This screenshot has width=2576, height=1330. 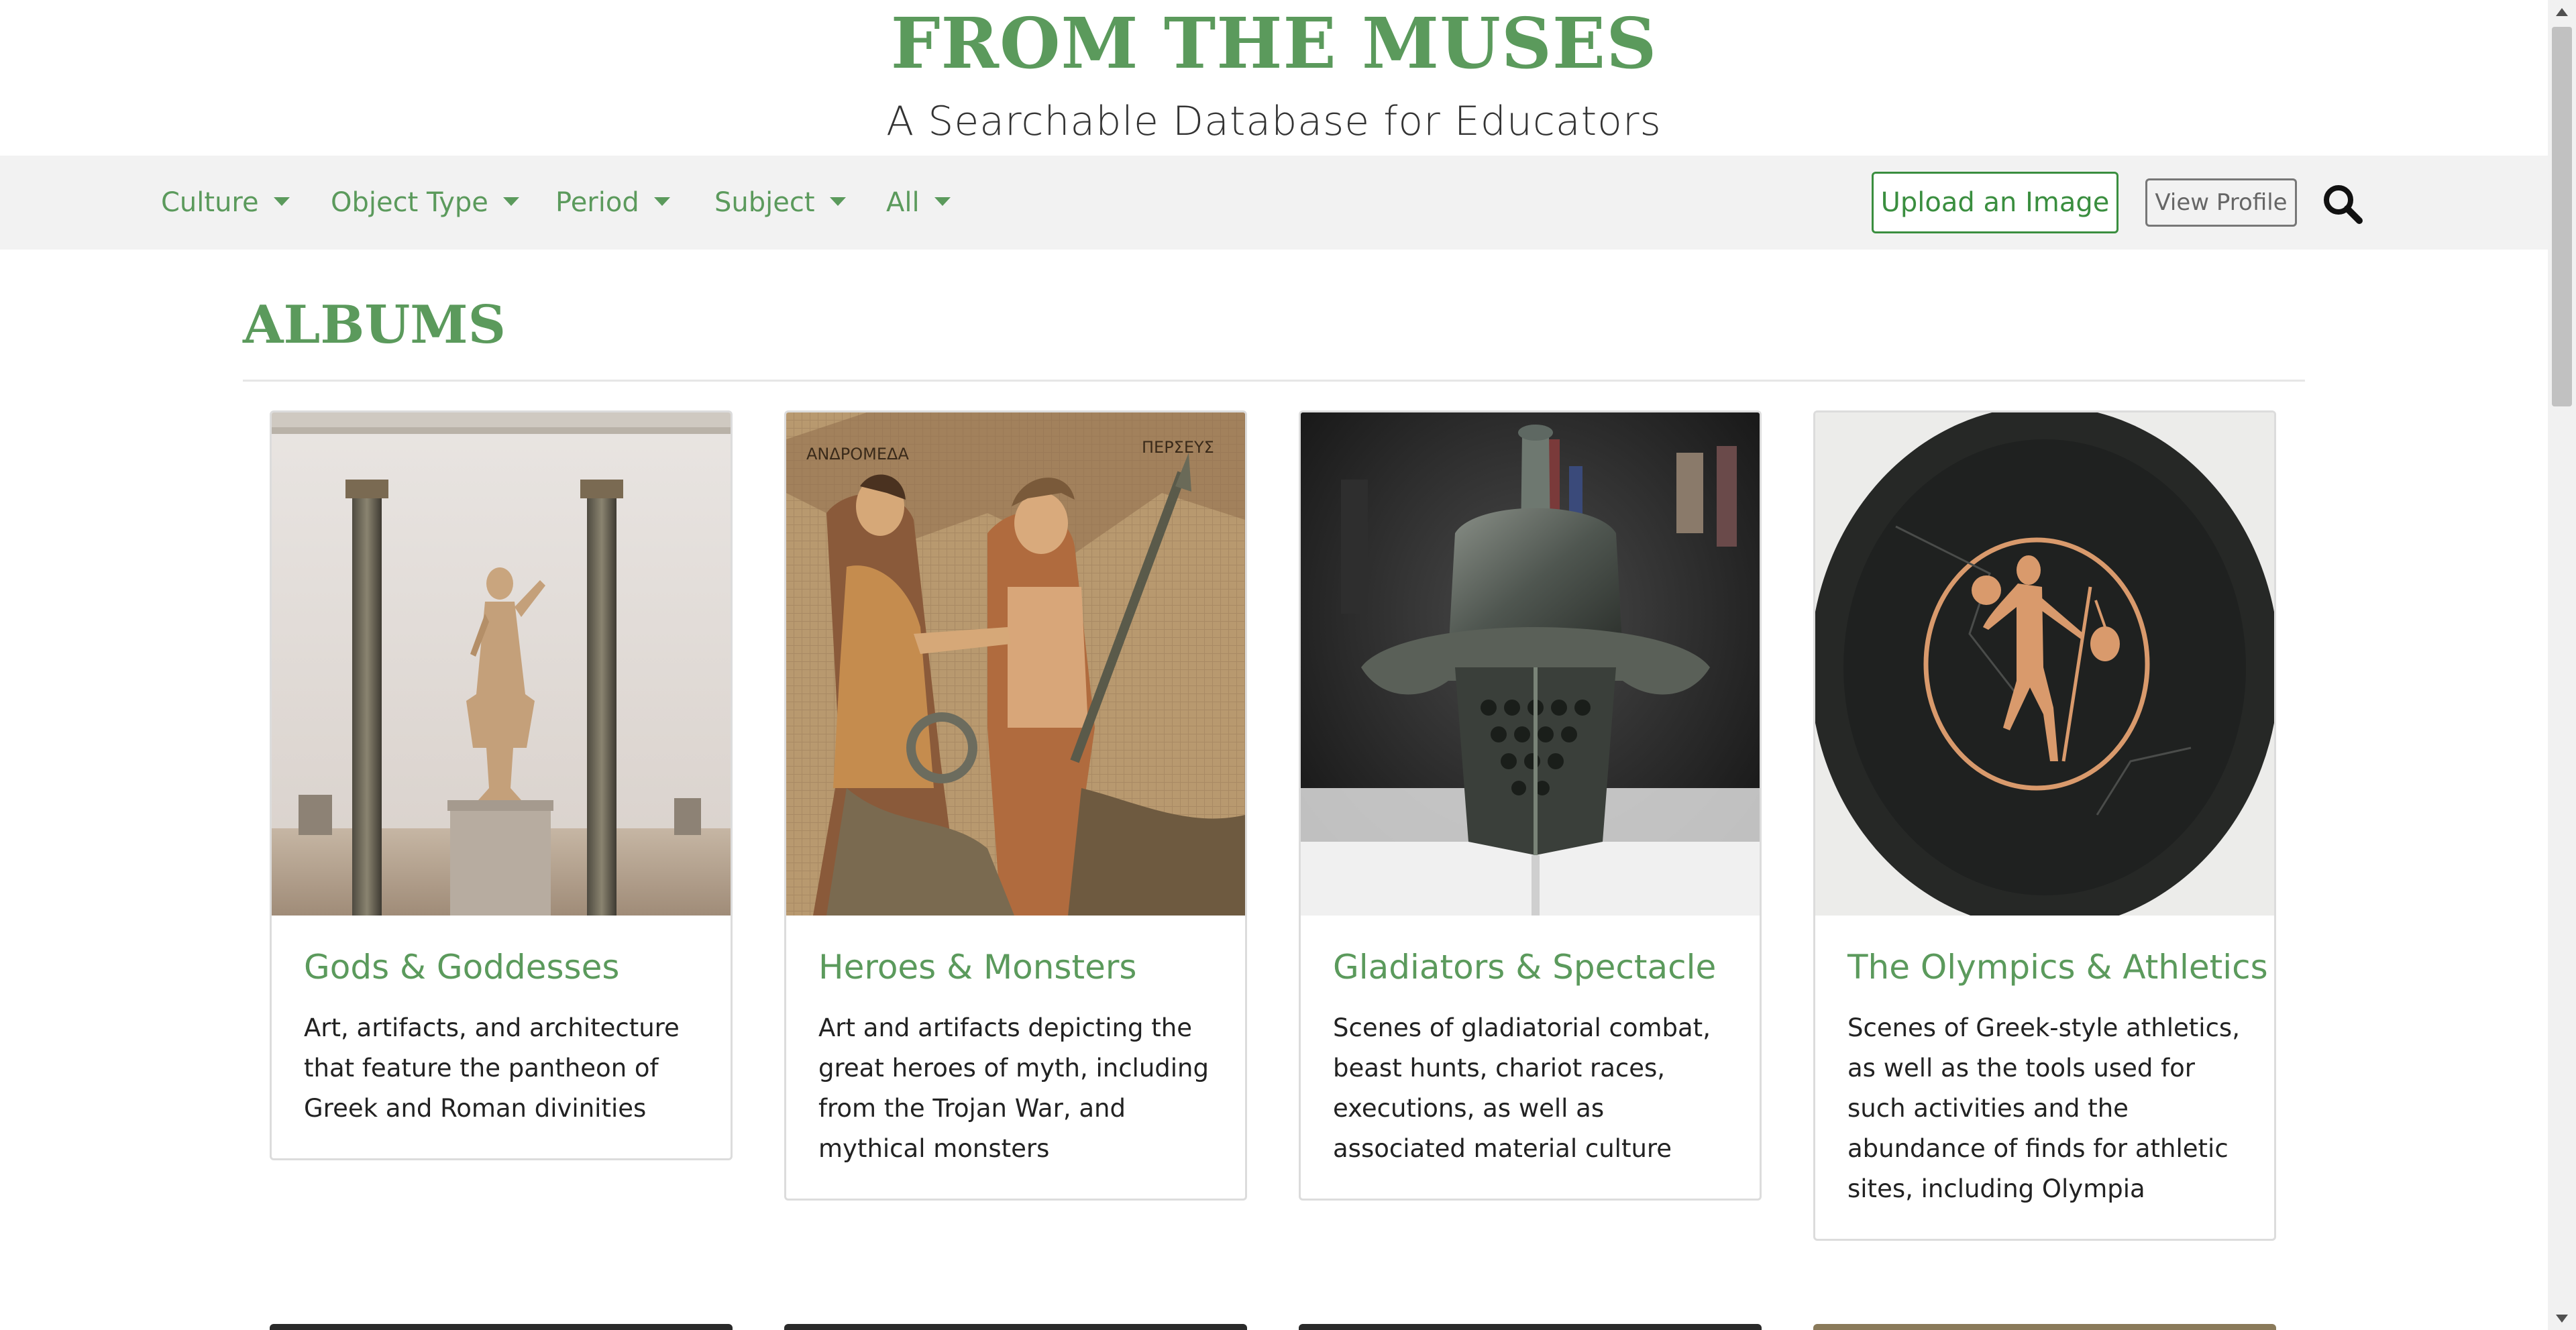 What do you see at coordinates (1530, 664) in the screenshot?
I see `album-image-helmet` at bounding box center [1530, 664].